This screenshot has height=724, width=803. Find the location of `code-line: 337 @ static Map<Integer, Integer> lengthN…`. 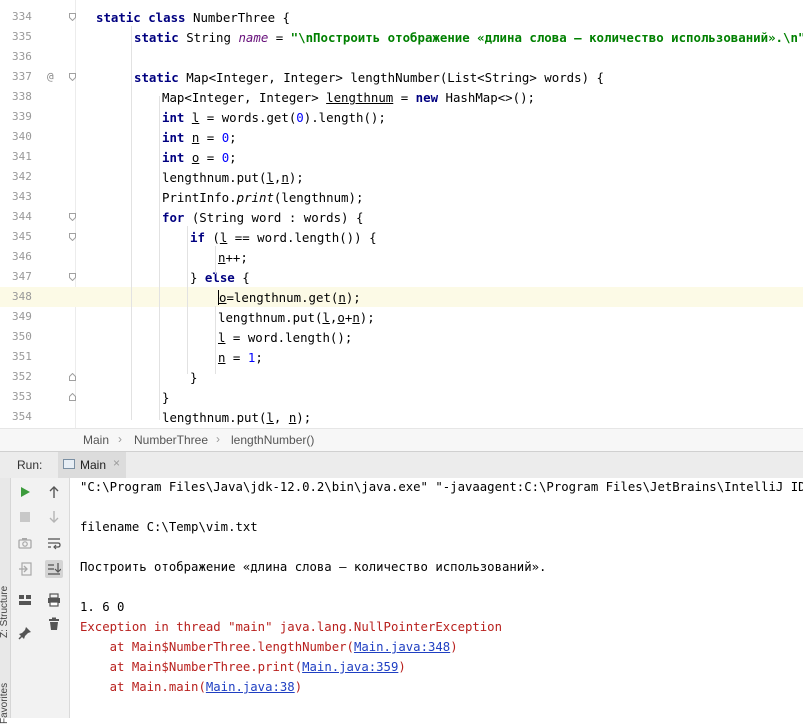

code-line: 337 @ static Map<Integer, Integer> lengthN… is located at coordinates (401, 77).